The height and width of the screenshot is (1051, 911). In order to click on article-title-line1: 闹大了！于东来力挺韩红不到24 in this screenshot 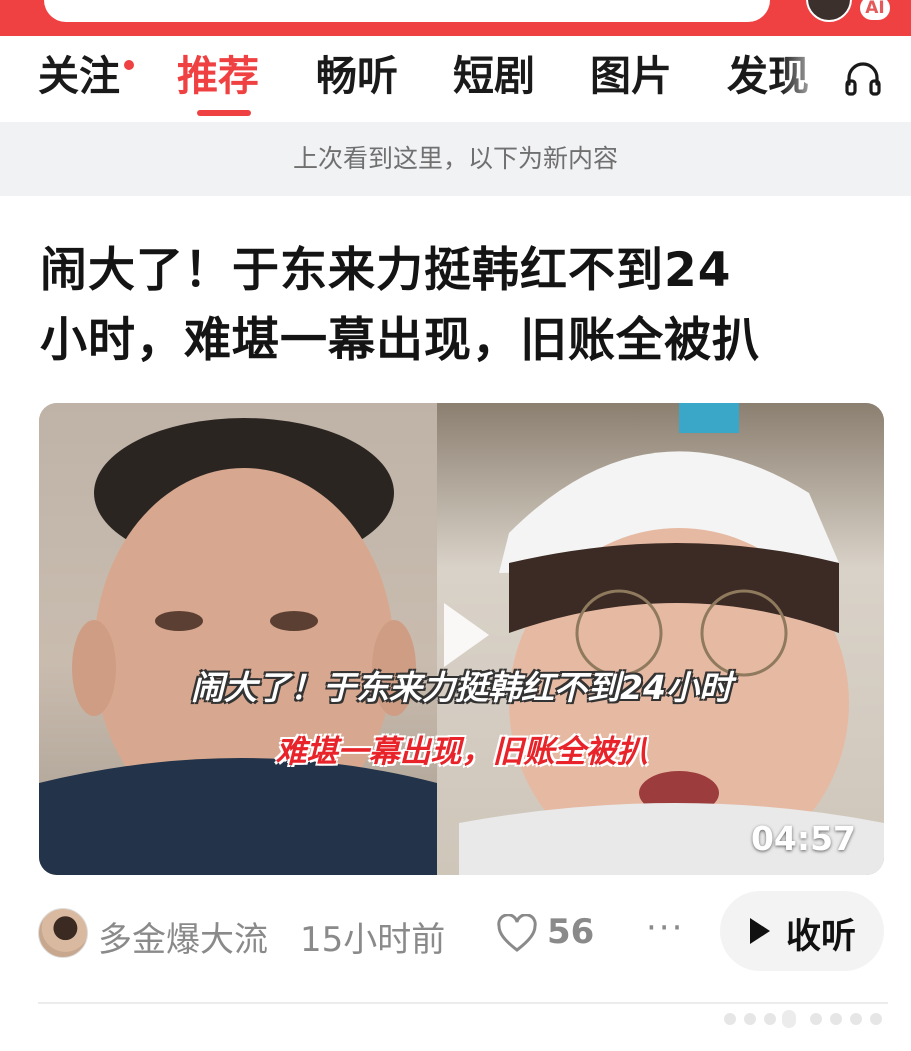, I will do `click(386, 270)`.